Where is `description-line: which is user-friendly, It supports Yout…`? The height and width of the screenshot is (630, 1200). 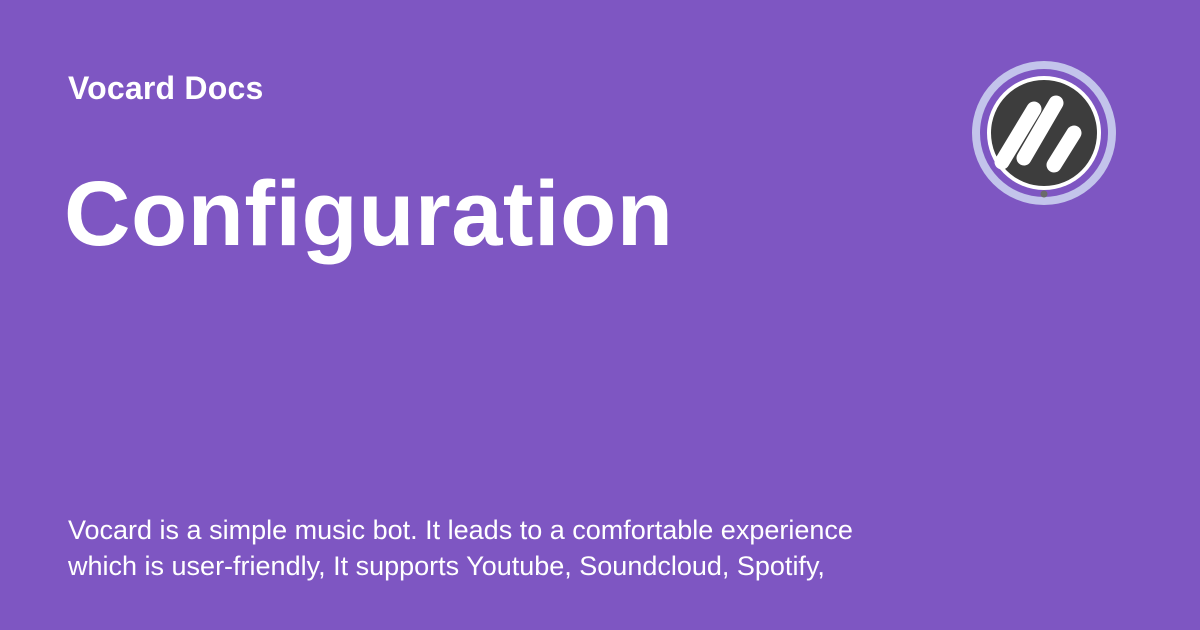
description-line: which is user-friendly, It supports Yout… is located at coordinates (446, 566).